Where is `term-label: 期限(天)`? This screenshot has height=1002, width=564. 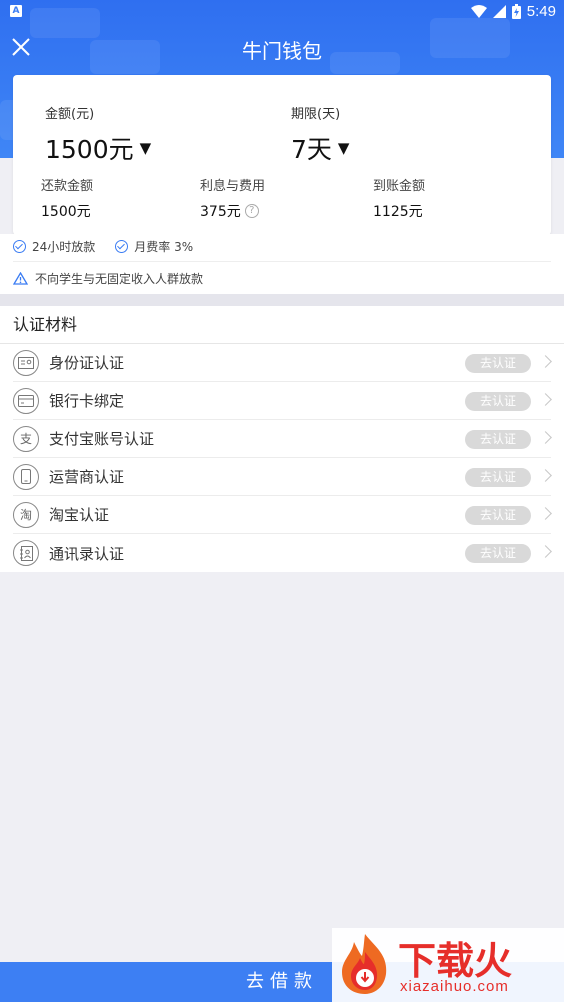
term-label: 期限(天) is located at coordinates (316, 114).